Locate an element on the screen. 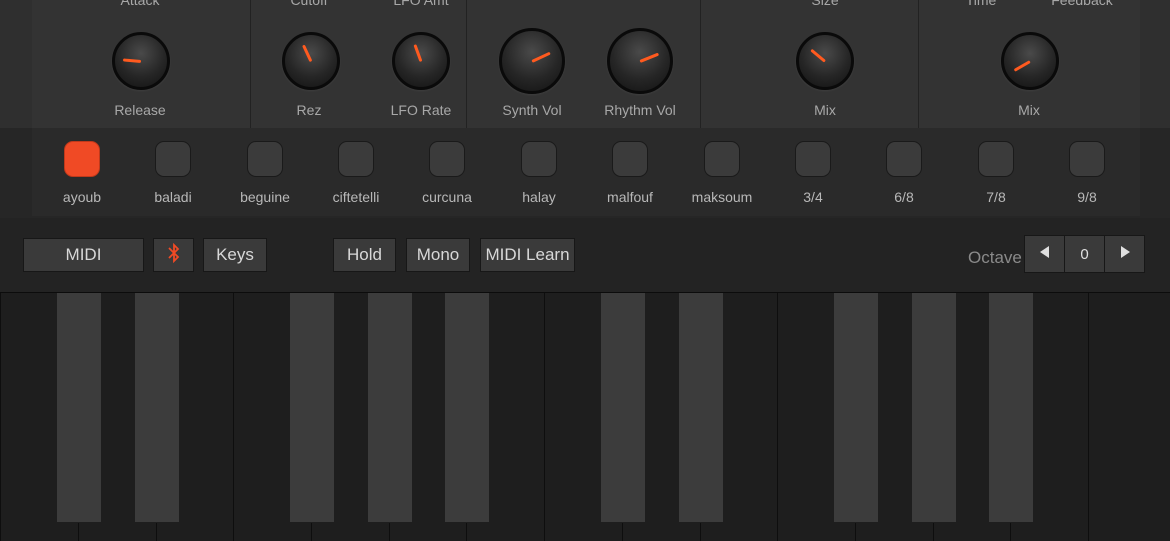  synth-vol-label: Synth Vol is located at coordinates (532, 110).